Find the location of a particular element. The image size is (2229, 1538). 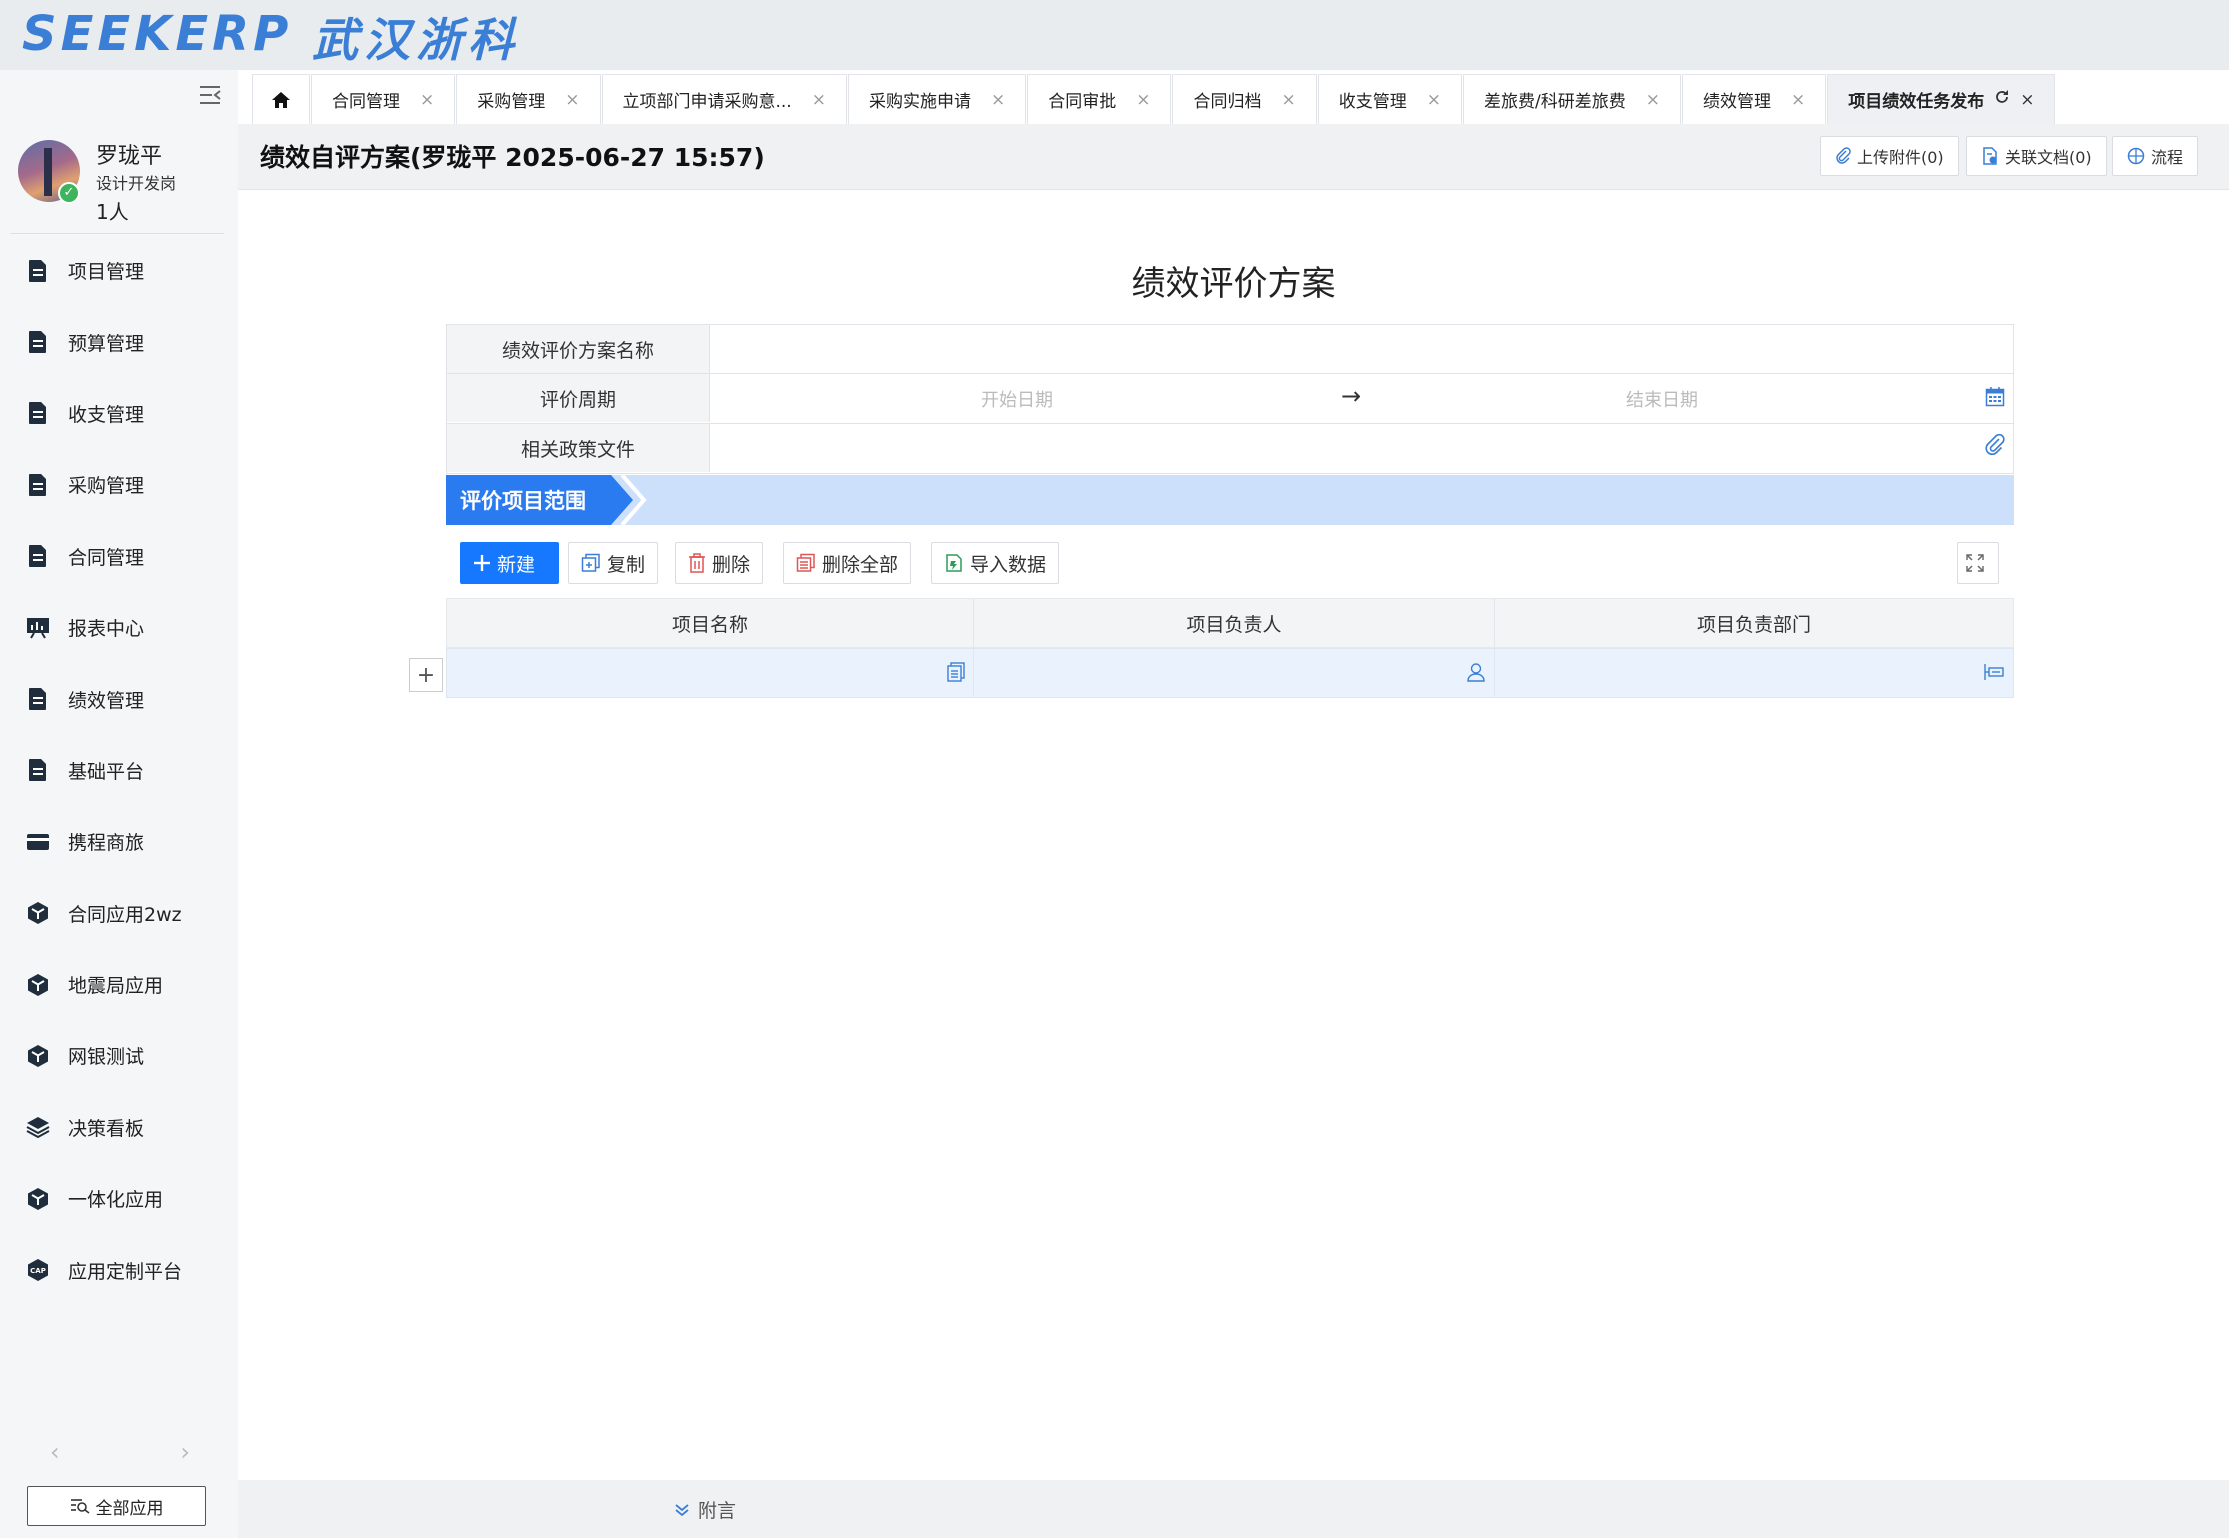

column-project-name: 项目名称 is located at coordinates (710, 623).